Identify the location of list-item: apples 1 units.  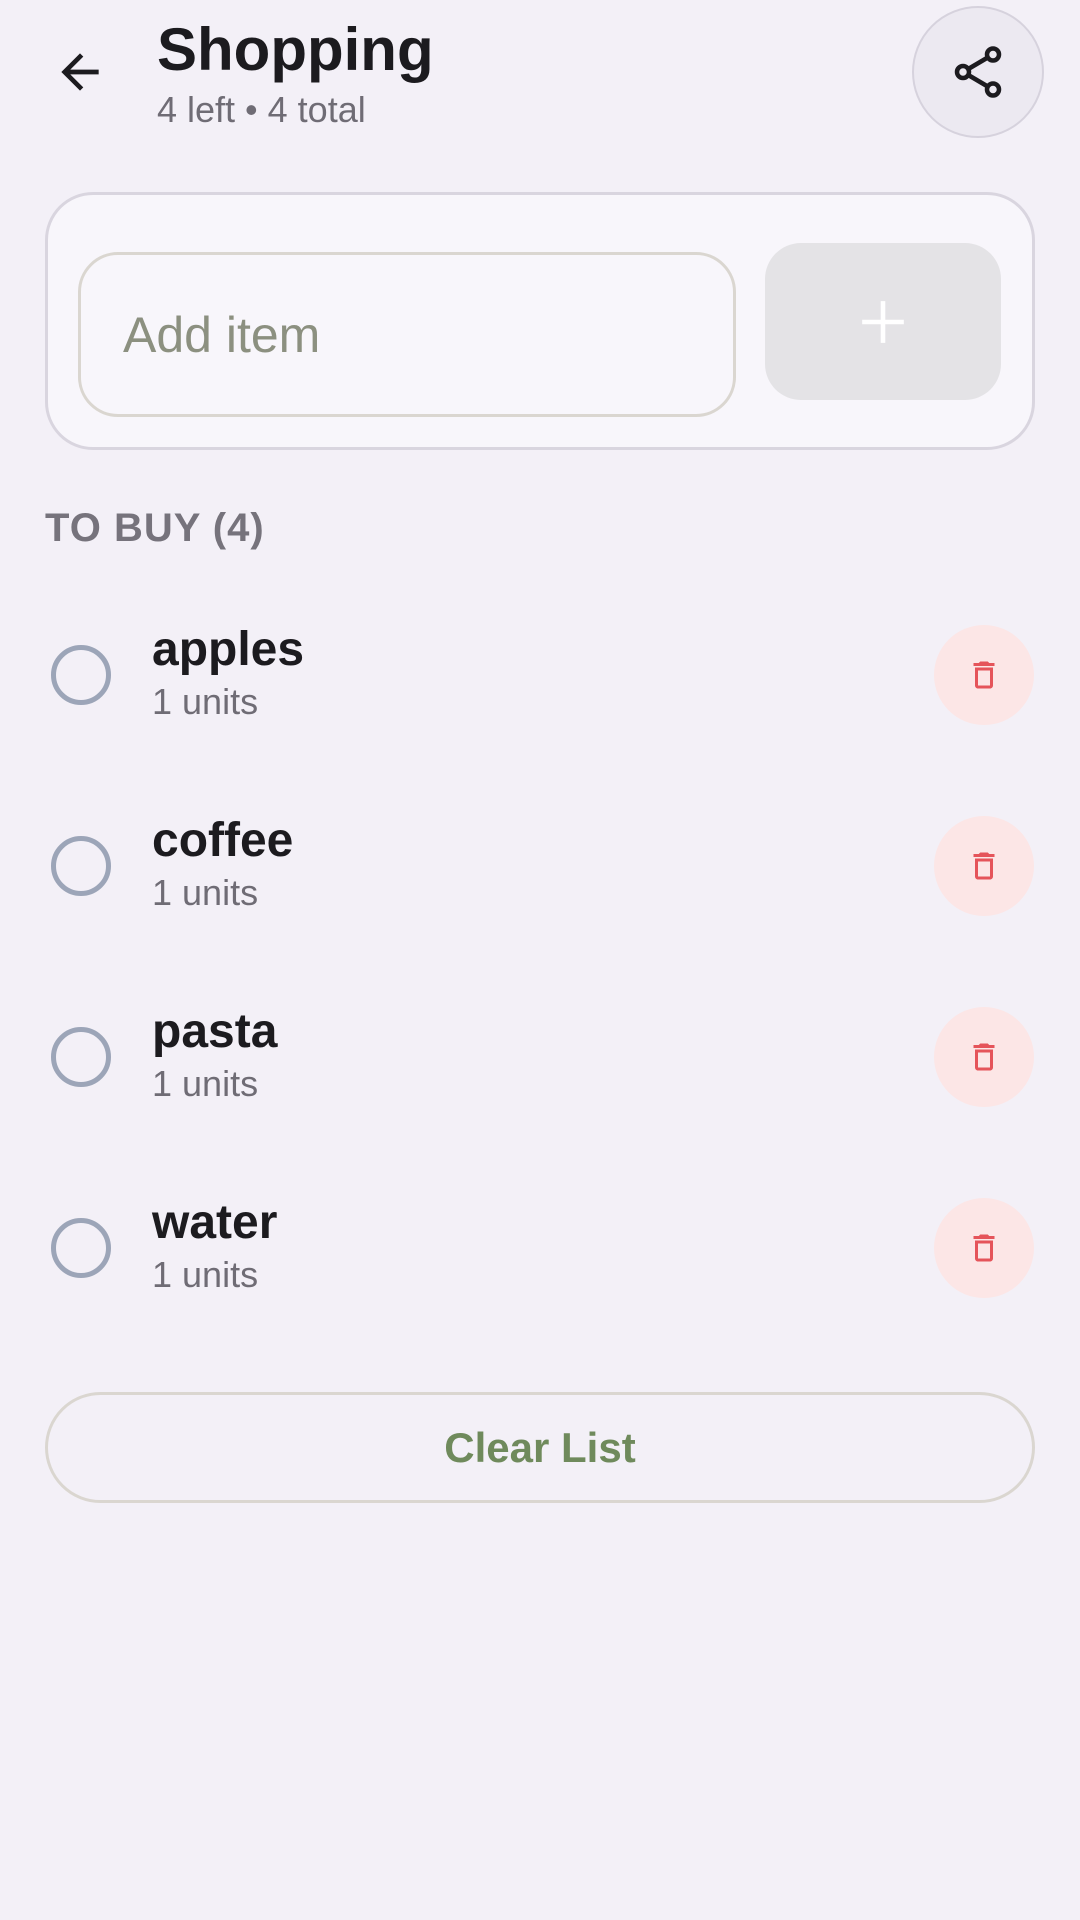
(540, 675).